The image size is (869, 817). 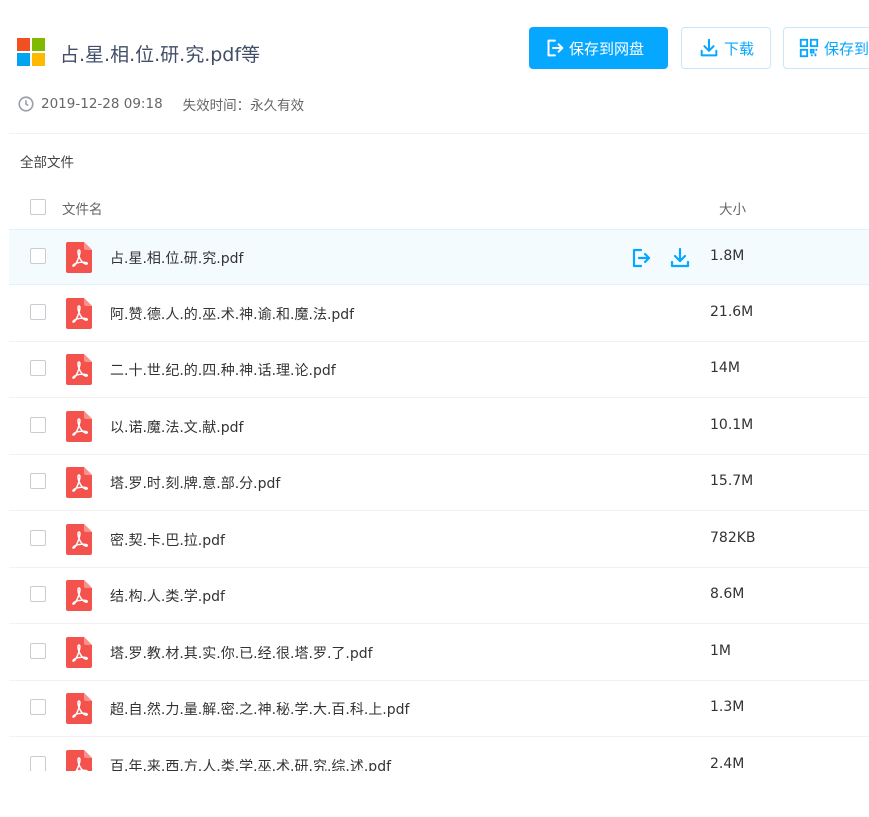 What do you see at coordinates (732, 208) in the screenshot?
I see `column-header-size: 大小` at bounding box center [732, 208].